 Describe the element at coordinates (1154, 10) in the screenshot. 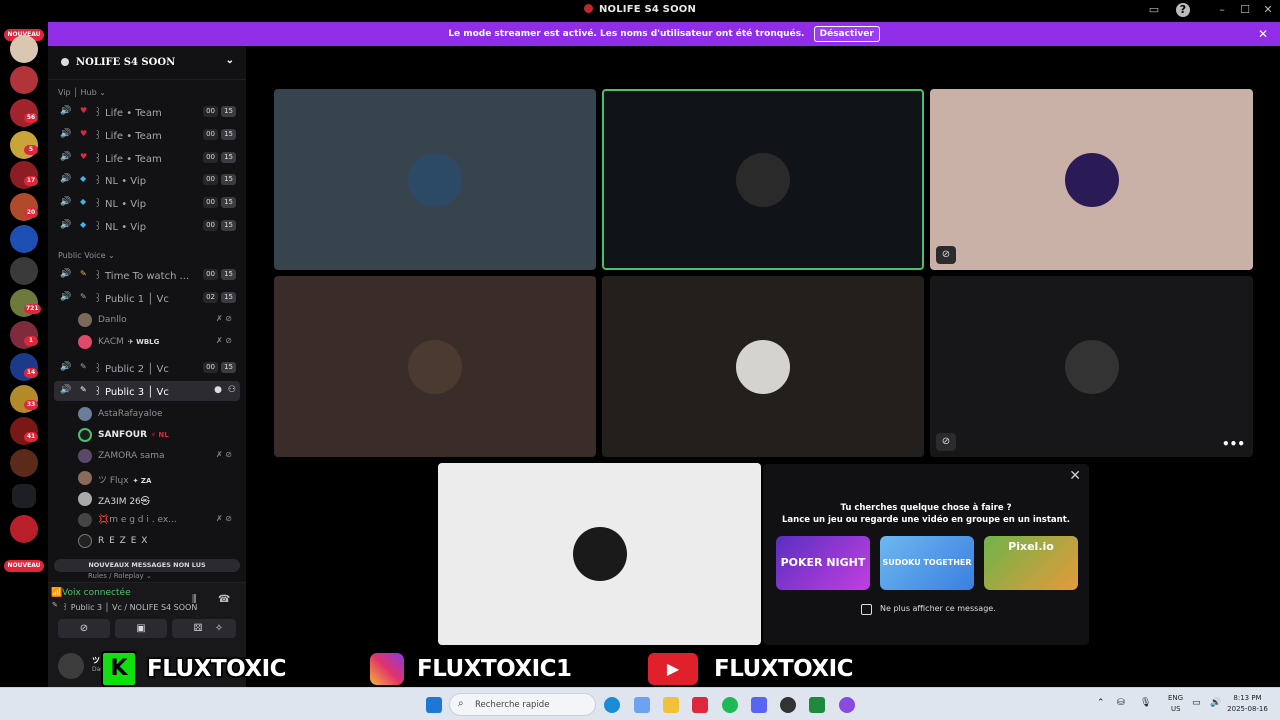

I see `inbox-icon: ▭` at that location.